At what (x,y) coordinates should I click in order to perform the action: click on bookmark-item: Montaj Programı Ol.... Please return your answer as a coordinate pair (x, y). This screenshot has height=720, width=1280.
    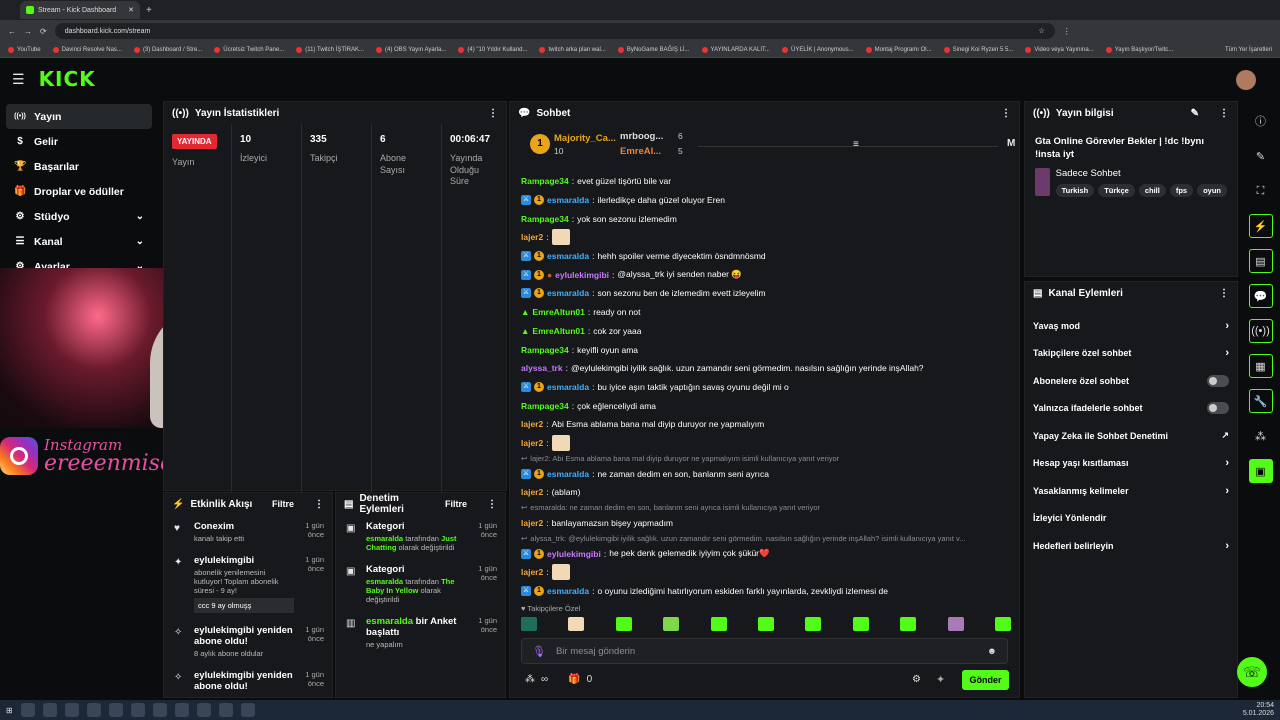
    Looking at the image, I should click on (898, 49).